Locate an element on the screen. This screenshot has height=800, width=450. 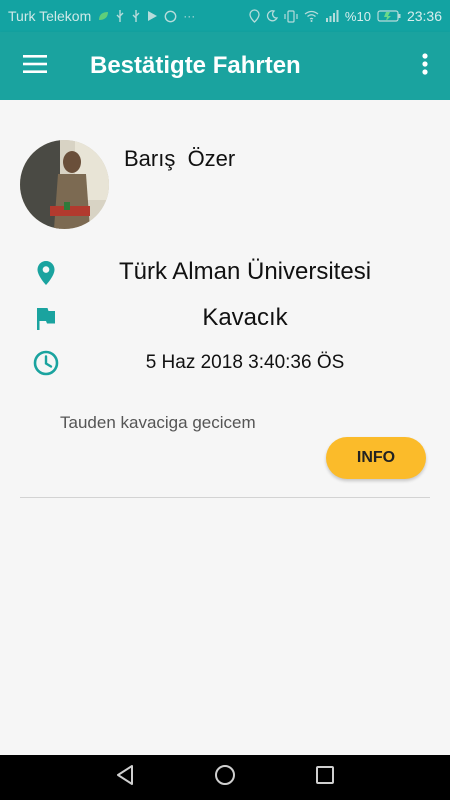
recents-square-icon is located at coordinates (325, 777).